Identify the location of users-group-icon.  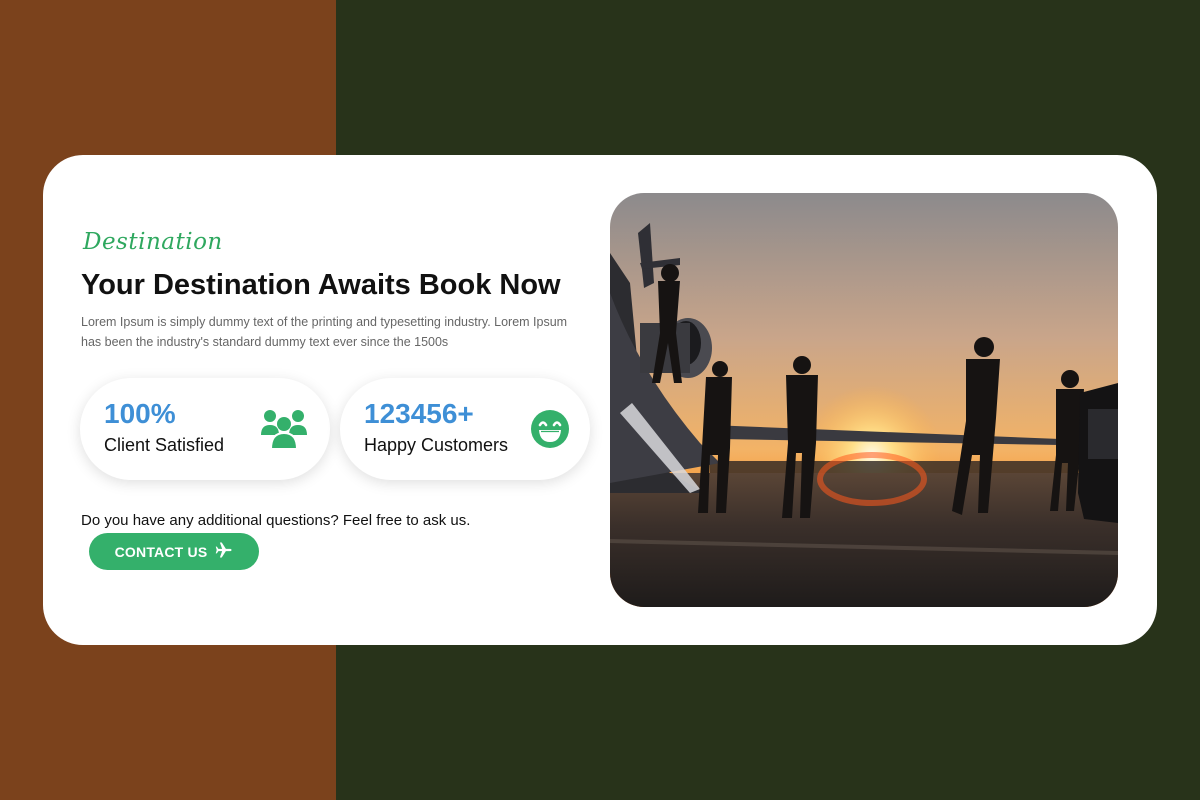
(284, 429).